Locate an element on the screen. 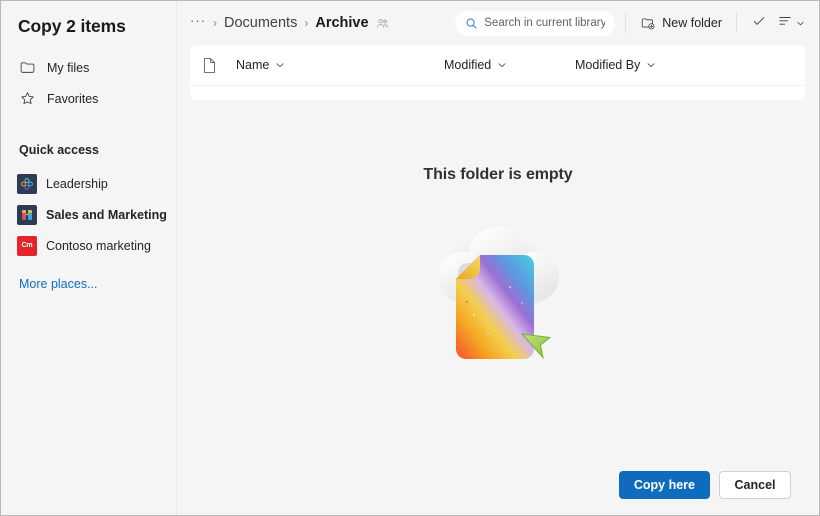 The image size is (820, 516). column-header-name: Name is located at coordinates (340, 65).